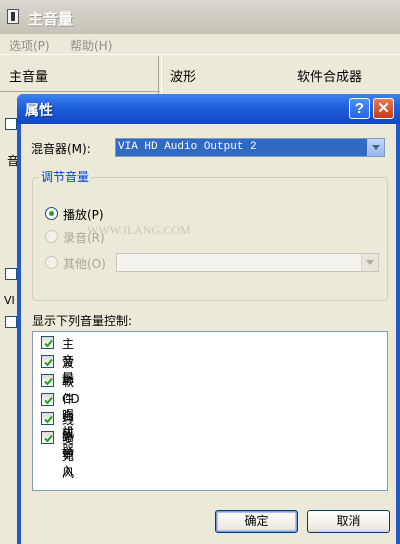 The image size is (400, 544). What do you see at coordinates (29, 45) in the screenshot?
I see `menu-options: 选项(P)` at bounding box center [29, 45].